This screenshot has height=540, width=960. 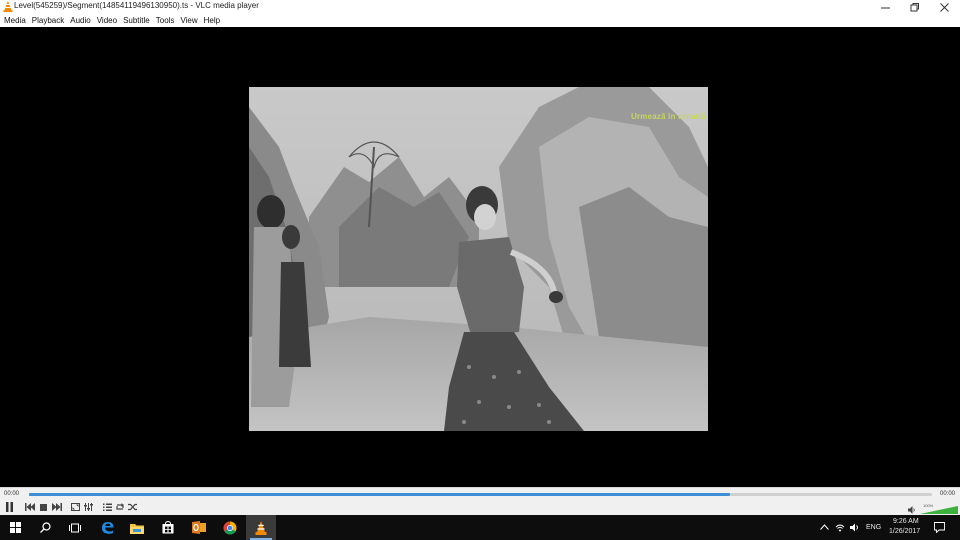 I want to click on pause-icon, so click(x=9, y=507).